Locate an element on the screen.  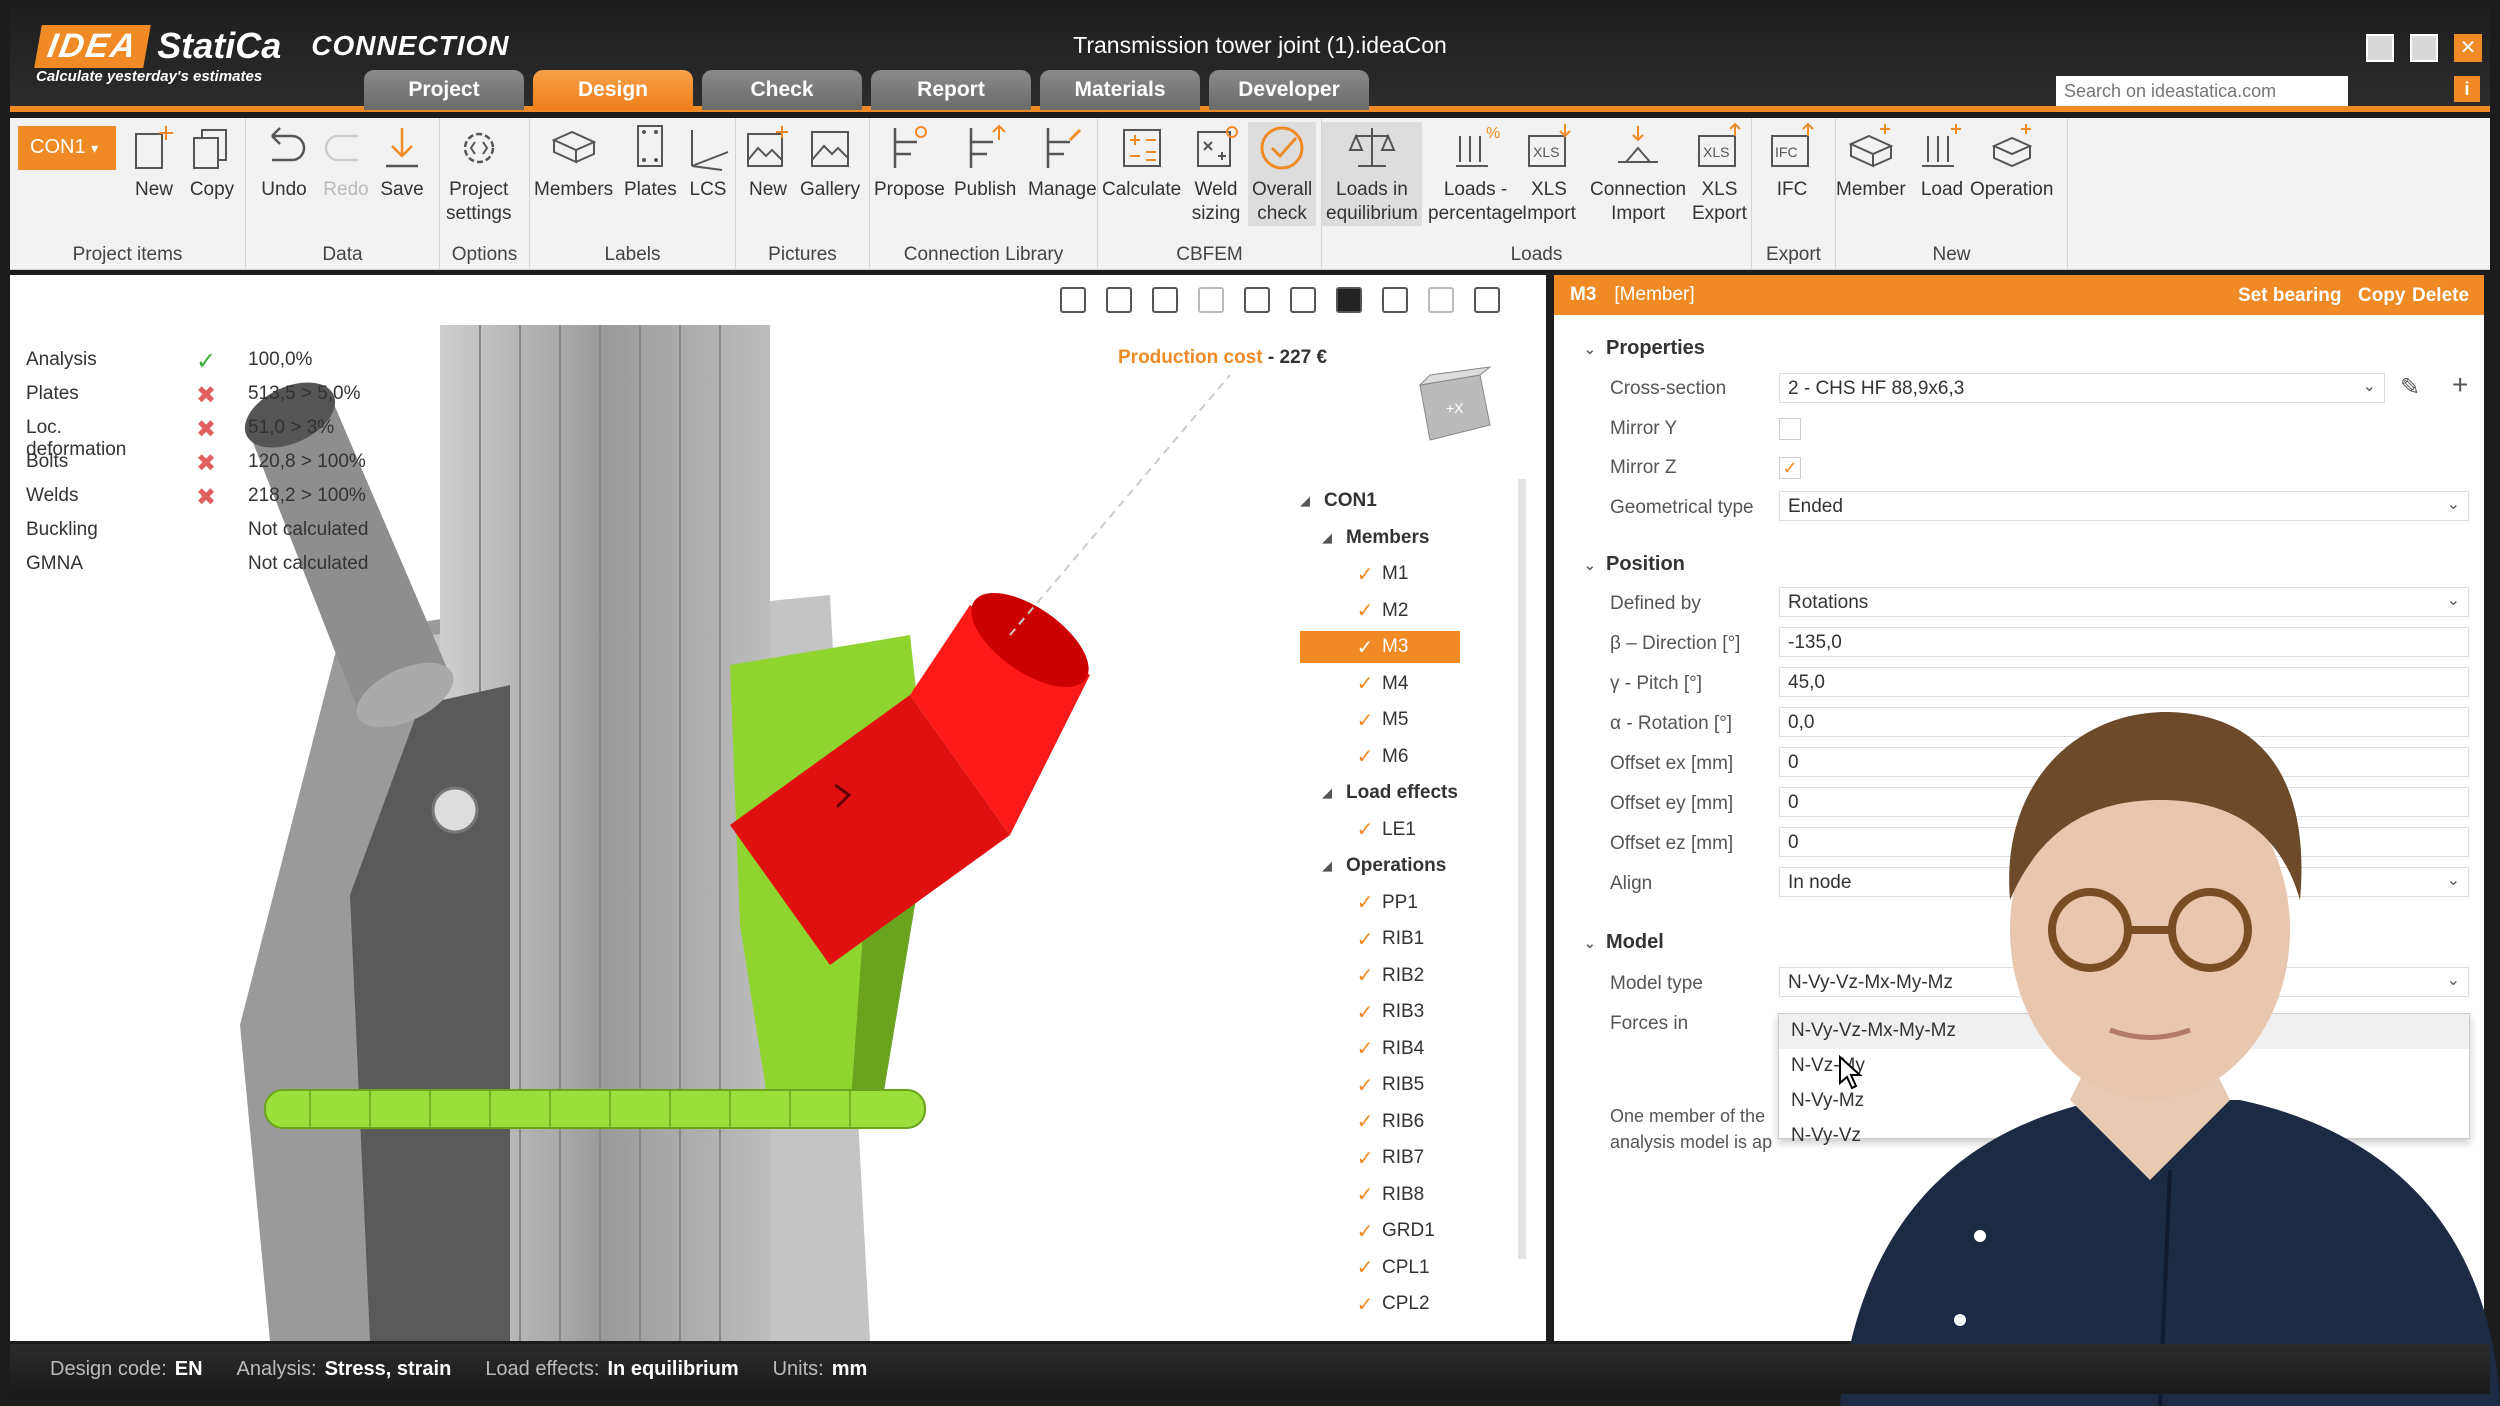
tree-operation: ✓ RIB5 is located at coordinates (1362, 1085).